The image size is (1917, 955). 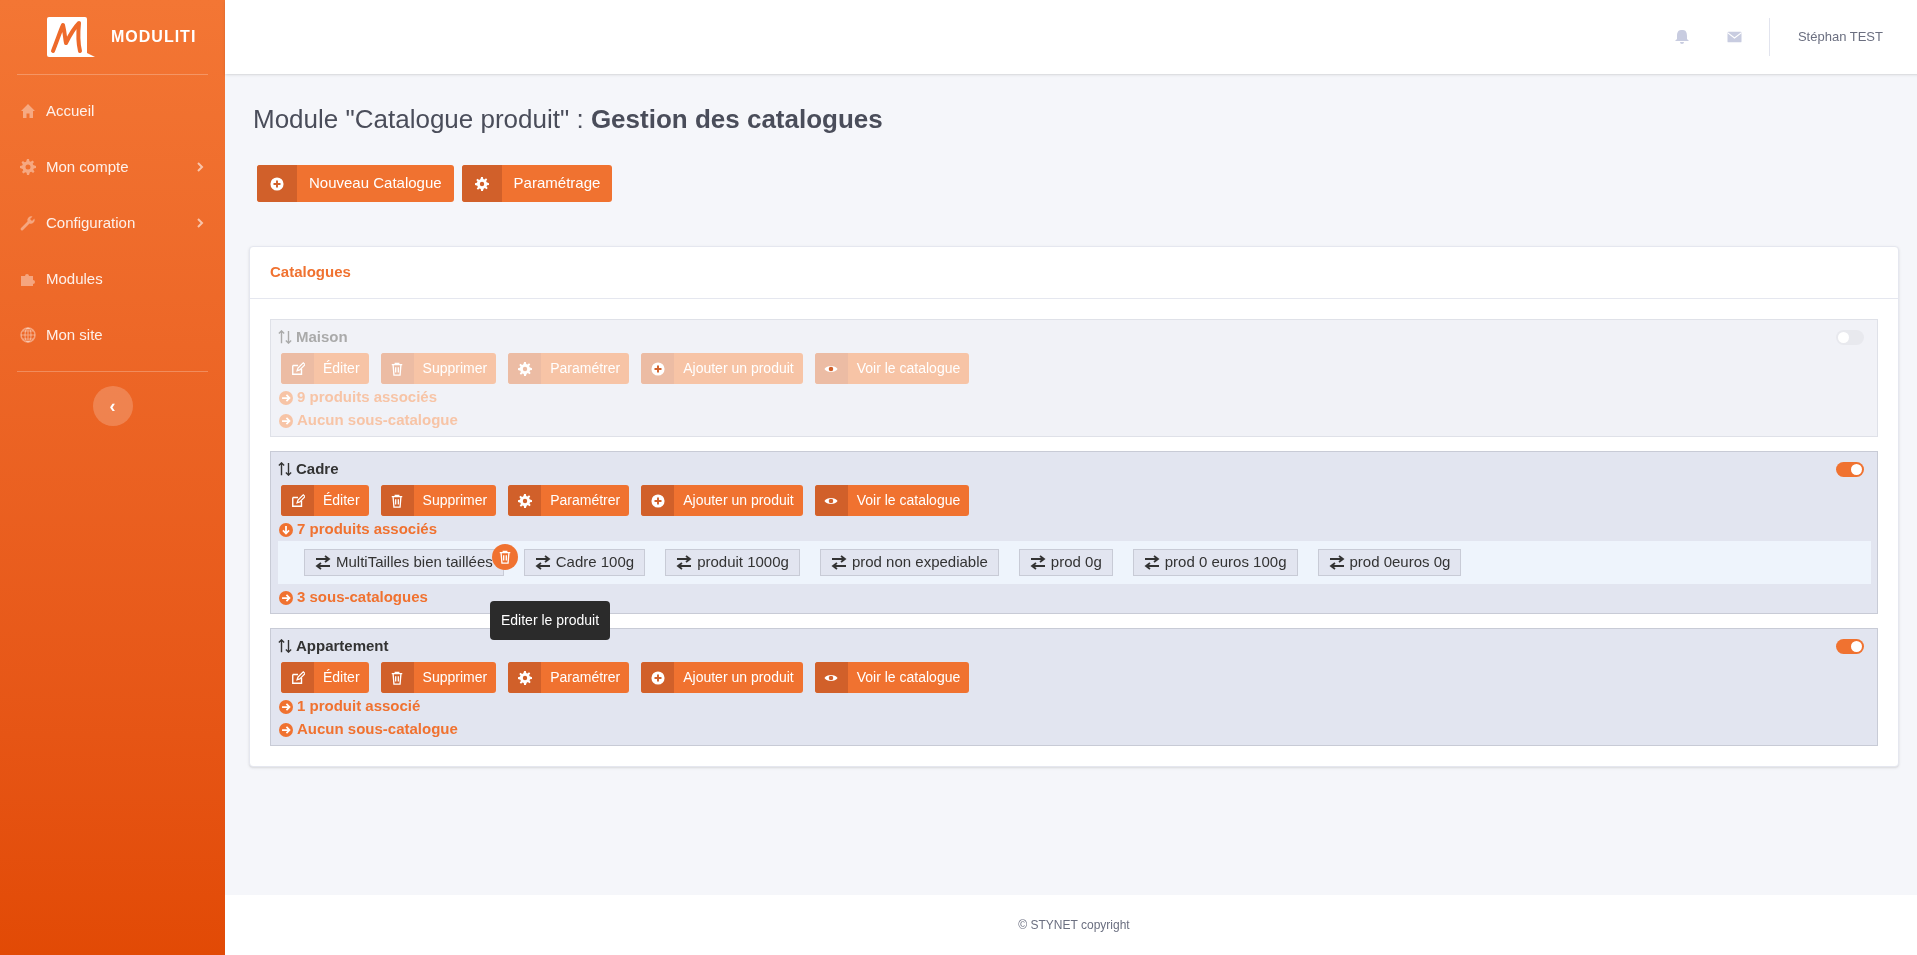 I want to click on copyright-text: © STYNET copyright, so click(x=1074, y=925).